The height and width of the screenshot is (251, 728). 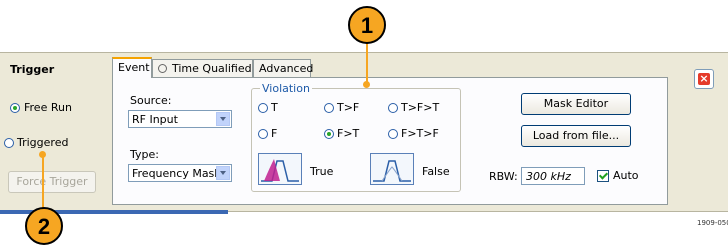 I want to click on violation-title: Violation, so click(x=286, y=88).